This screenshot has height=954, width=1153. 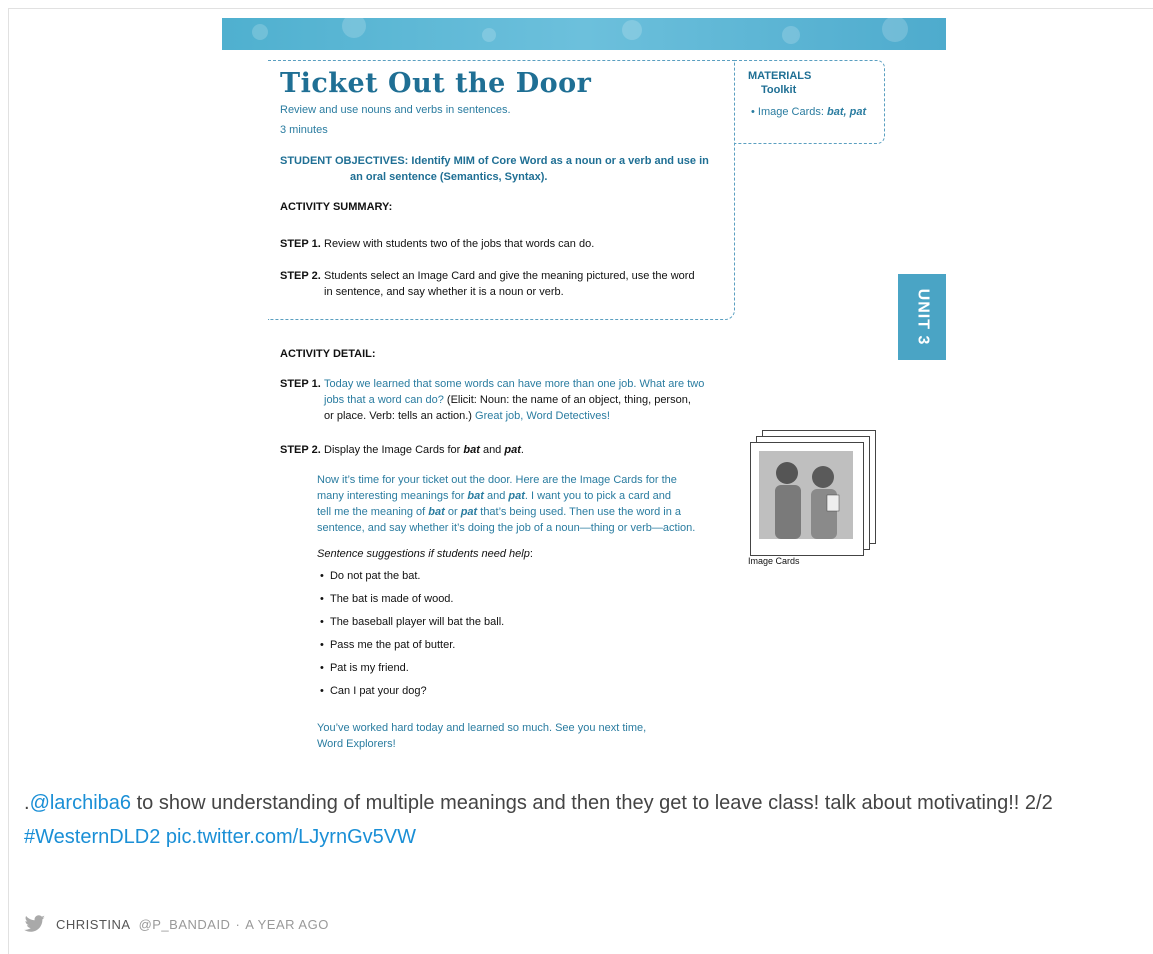 I want to click on closing-line2: Word Explorers!, so click(x=356, y=744).